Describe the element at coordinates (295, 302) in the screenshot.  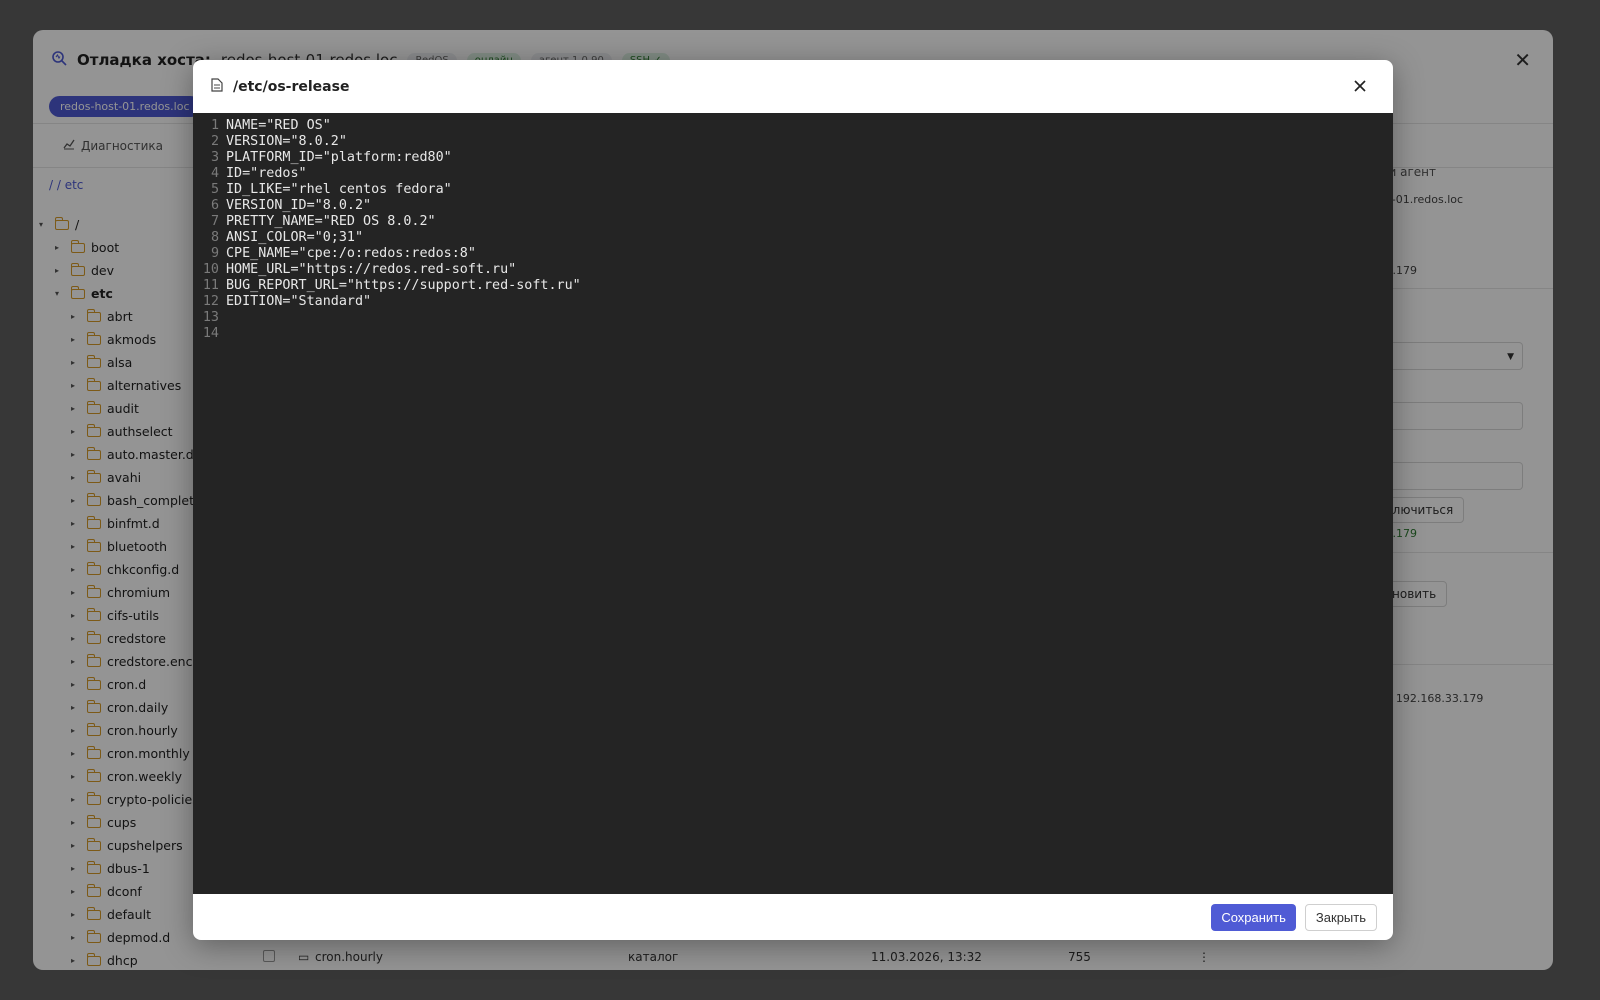
I see `line-text: EDITION="Standard"` at that location.